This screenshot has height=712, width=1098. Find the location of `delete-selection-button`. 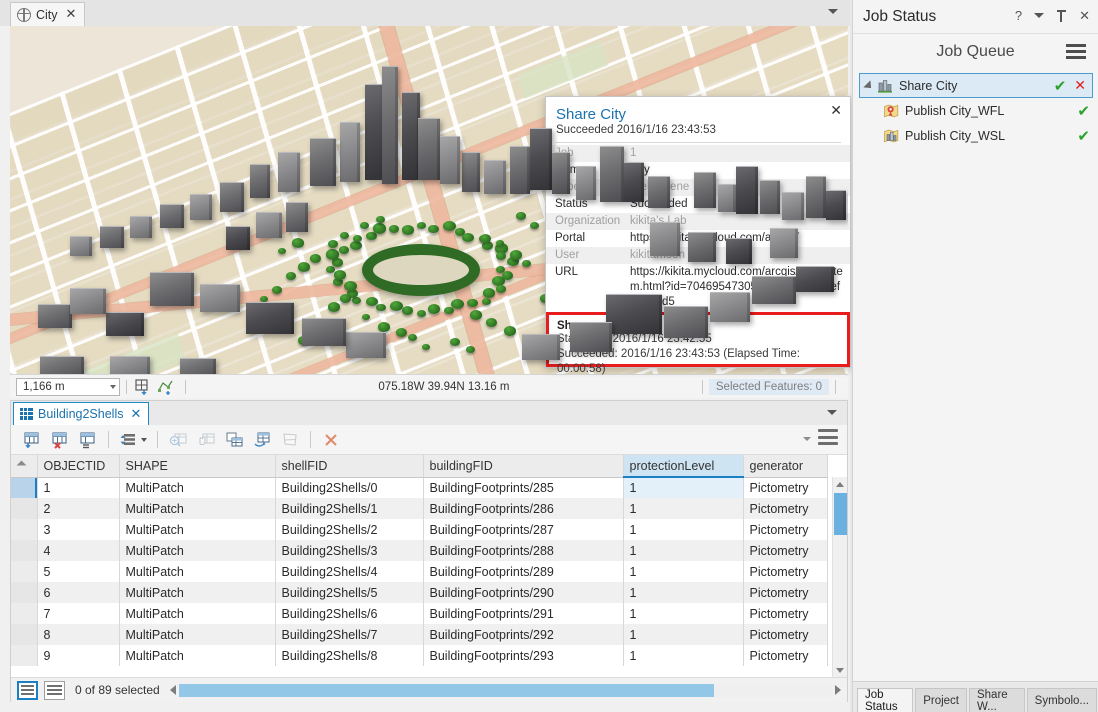

delete-selection-button is located at coordinates (60, 440).